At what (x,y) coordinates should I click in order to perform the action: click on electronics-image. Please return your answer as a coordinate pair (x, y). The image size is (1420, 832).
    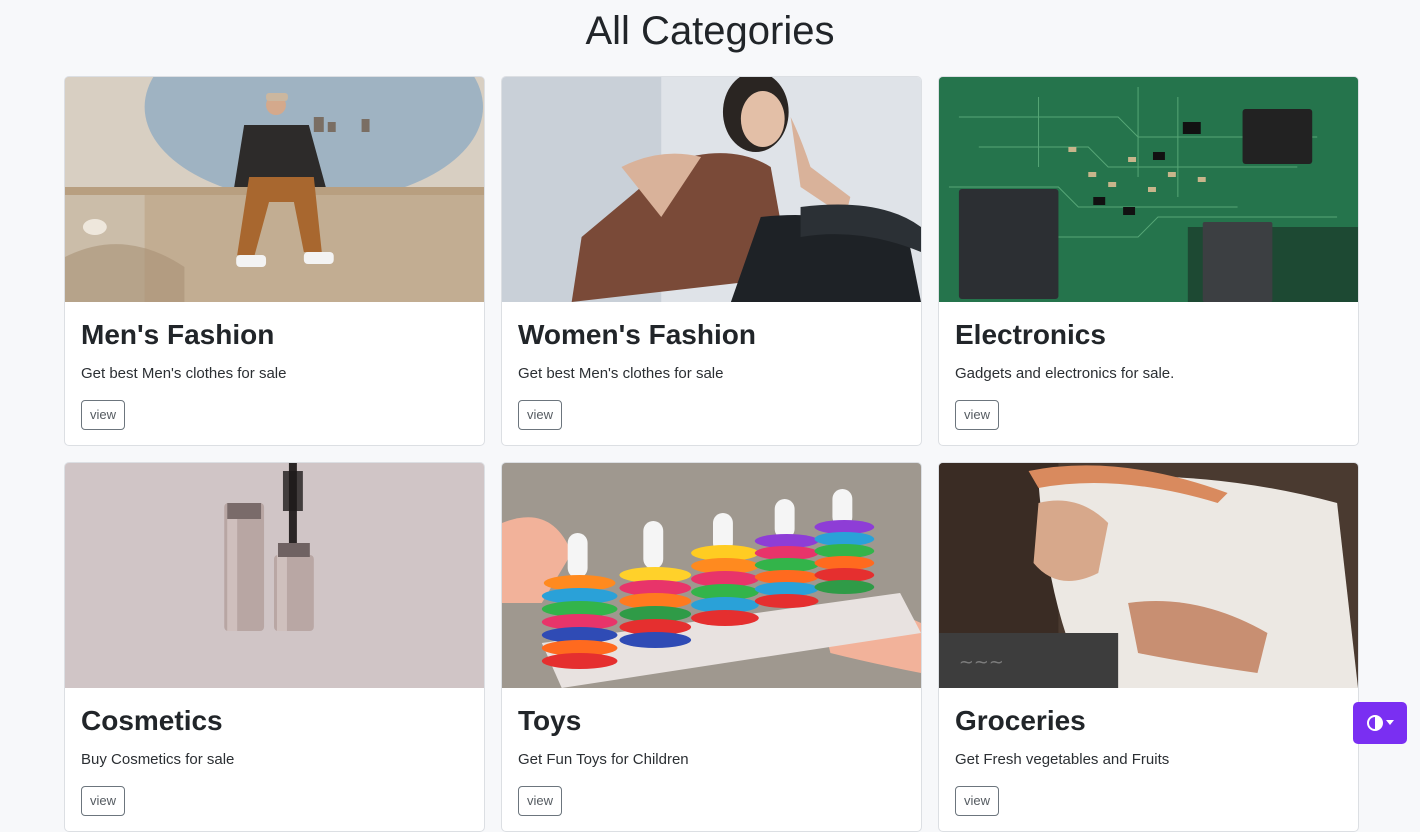
    Looking at the image, I should click on (1148, 189).